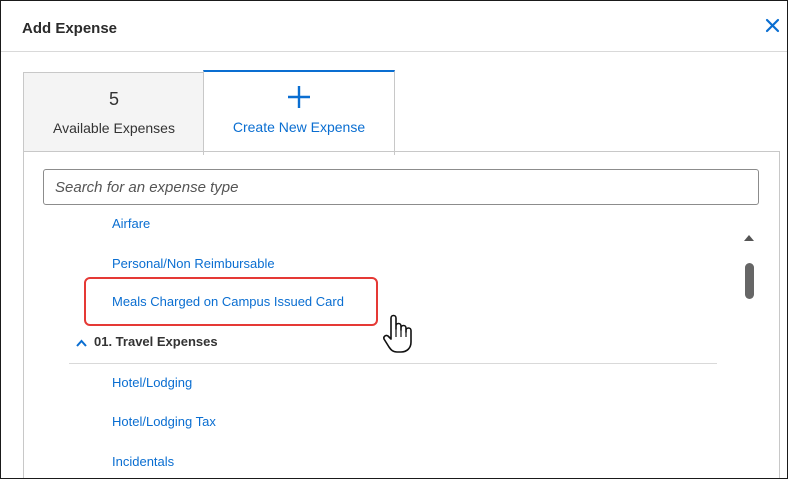 The height and width of the screenshot is (479, 788). Describe the element at coordinates (231, 301) in the screenshot. I see `highlight-box` at that location.